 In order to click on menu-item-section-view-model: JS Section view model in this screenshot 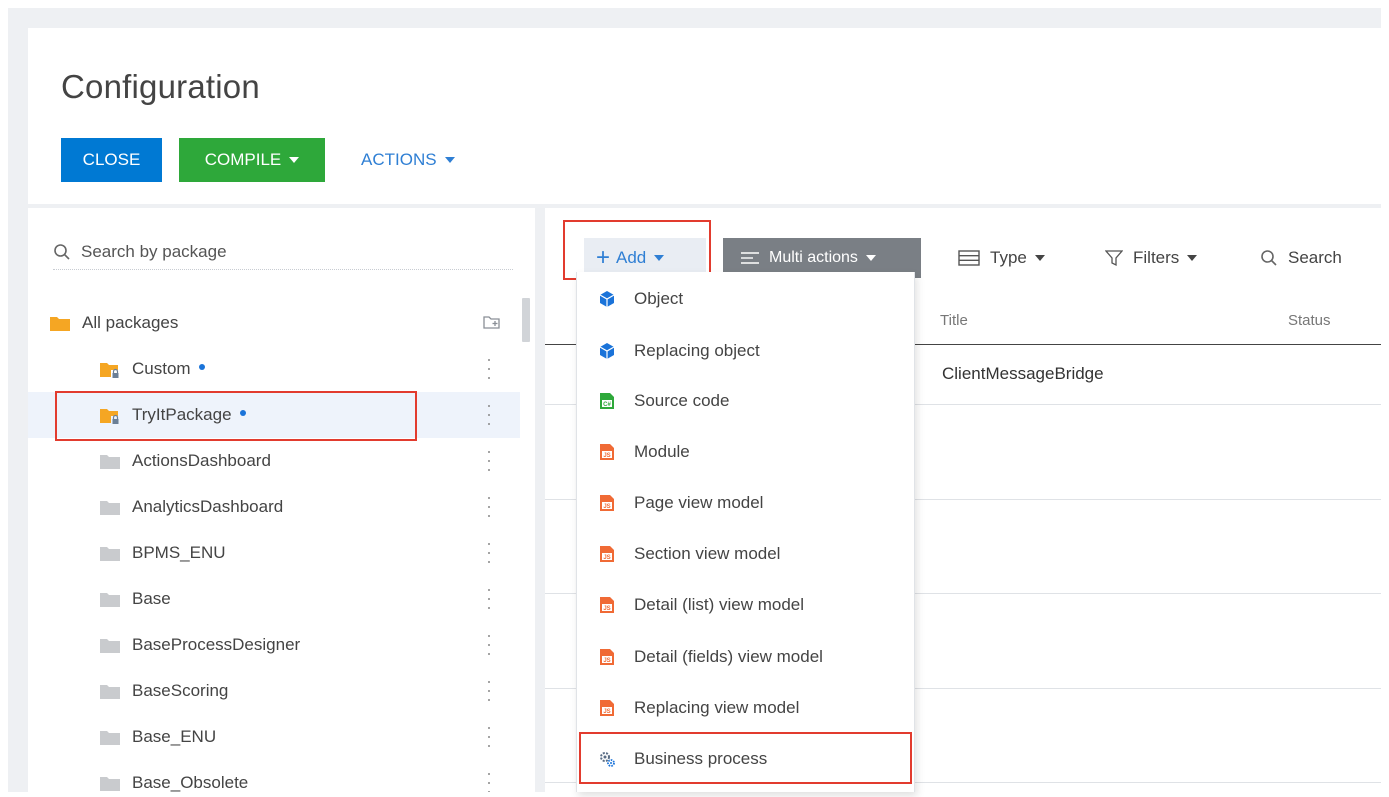, I will do `click(745, 554)`.